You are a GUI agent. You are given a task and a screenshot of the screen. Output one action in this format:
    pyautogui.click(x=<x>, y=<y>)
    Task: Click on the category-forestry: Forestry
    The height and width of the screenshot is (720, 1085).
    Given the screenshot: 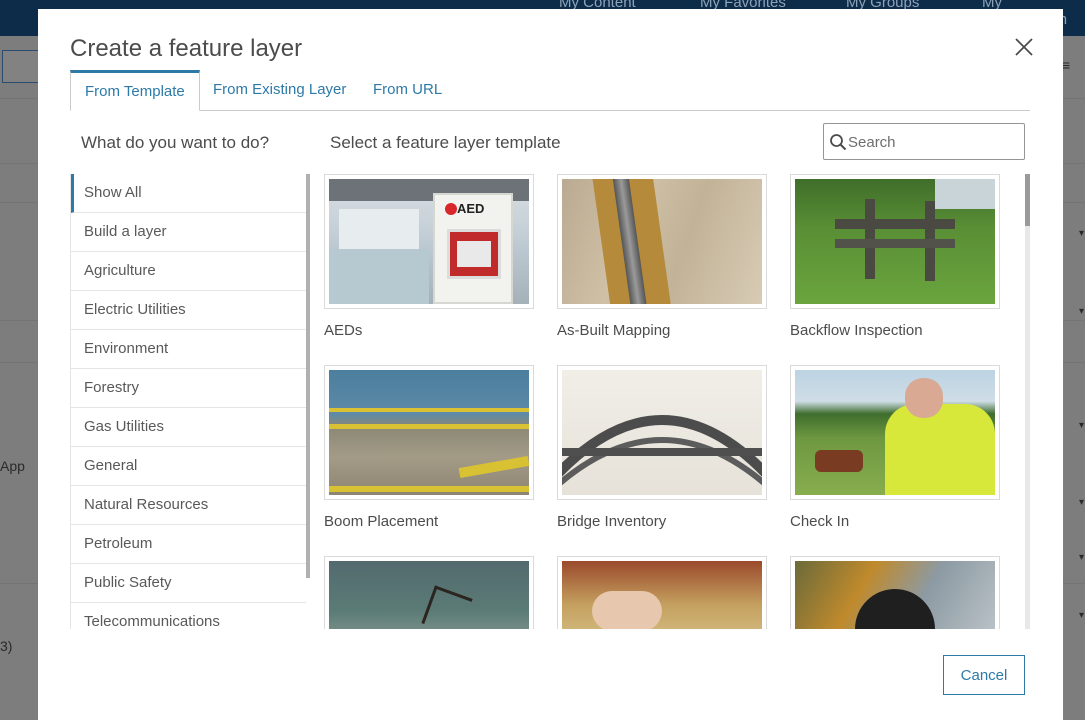 What is the action you would take?
    pyautogui.click(x=188, y=388)
    